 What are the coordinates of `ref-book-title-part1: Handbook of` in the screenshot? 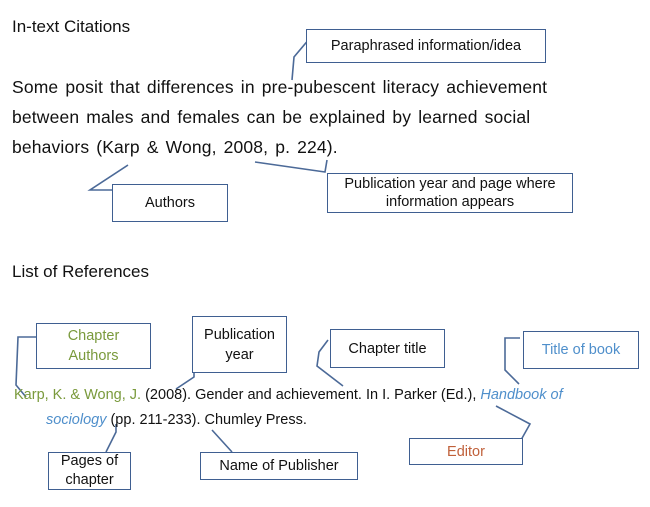 It's located at (521, 395).